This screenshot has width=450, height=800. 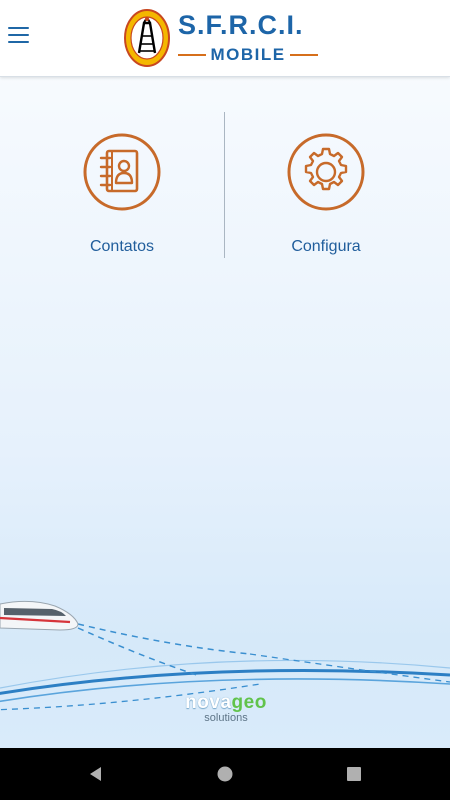 I want to click on system-navigation-bar, so click(x=225, y=774).